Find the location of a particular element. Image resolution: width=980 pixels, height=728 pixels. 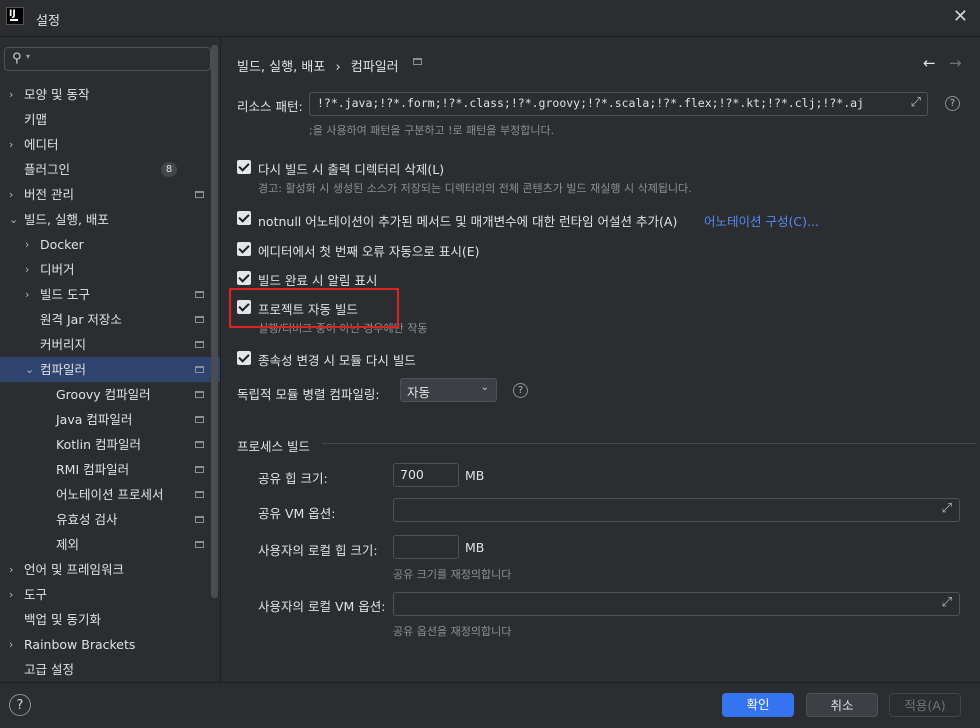

sidebar-item-remote-jar: 원격 Jar 저장소 is located at coordinates (105, 319).